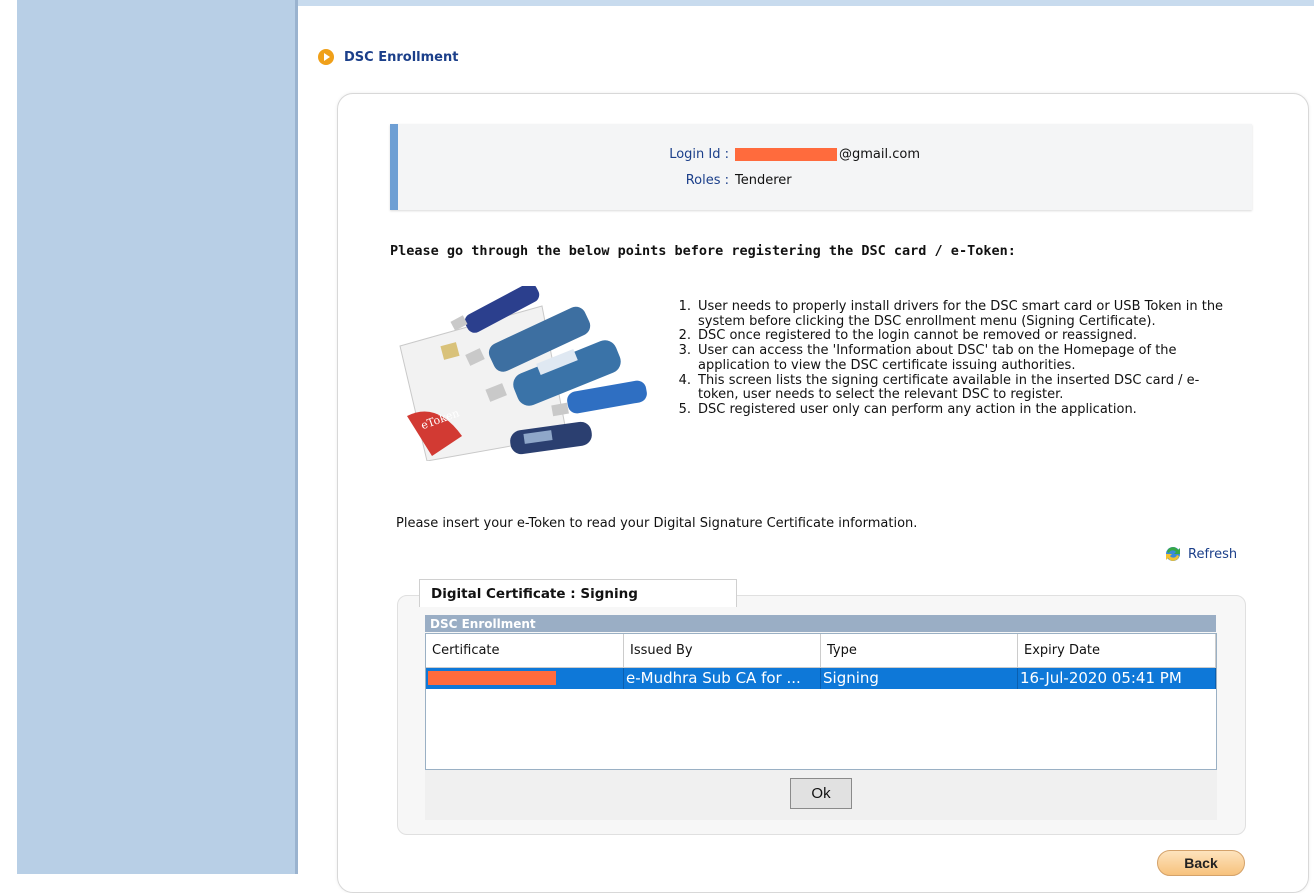 The width and height of the screenshot is (1314, 893). I want to click on login-info-box, so click(821, 167).